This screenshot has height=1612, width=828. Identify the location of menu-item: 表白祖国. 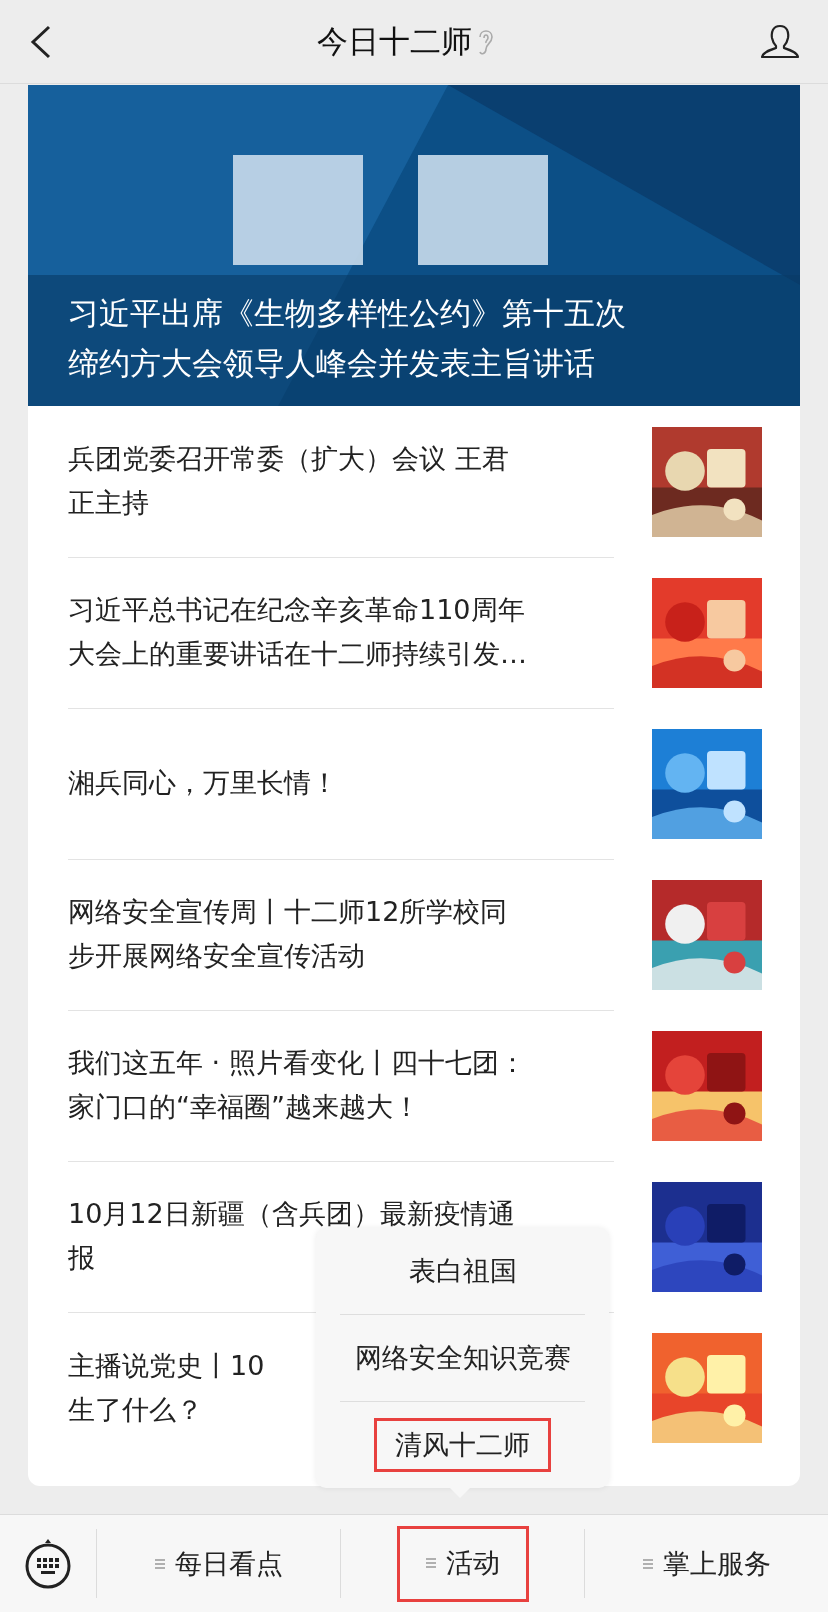
(462, 1271).